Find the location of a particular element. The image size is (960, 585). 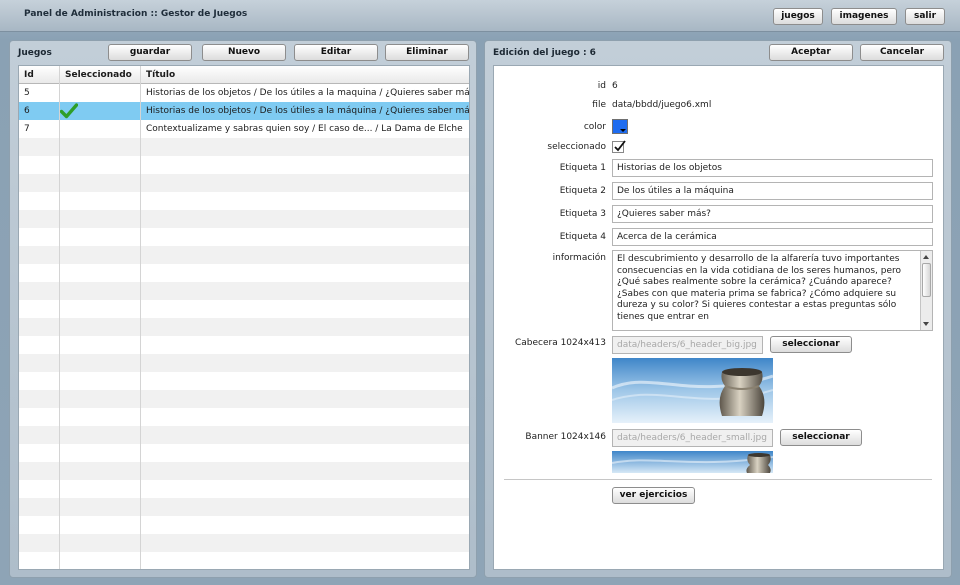

banner-path-input: data/headers/6_header_small.jpg is located at coordinates (692, 438).